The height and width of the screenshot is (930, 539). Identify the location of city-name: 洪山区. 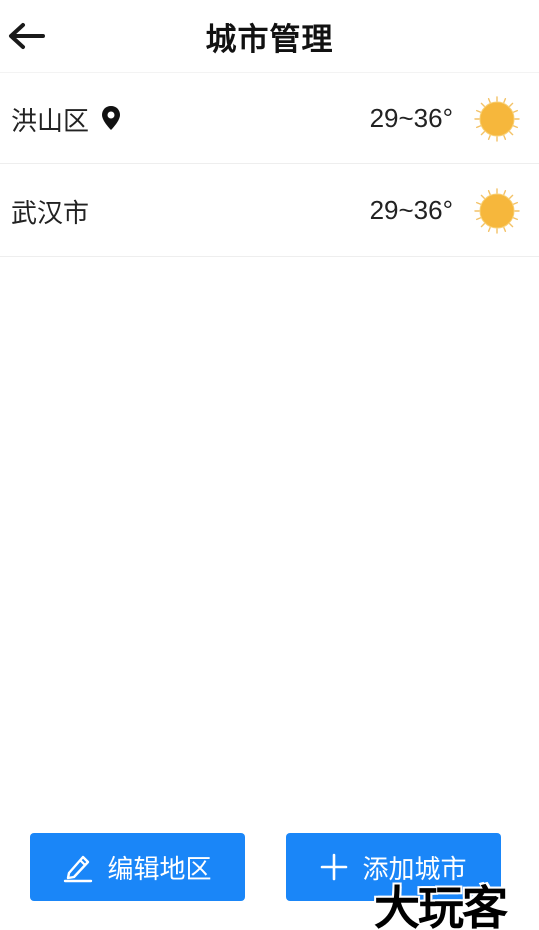
(50, 122).